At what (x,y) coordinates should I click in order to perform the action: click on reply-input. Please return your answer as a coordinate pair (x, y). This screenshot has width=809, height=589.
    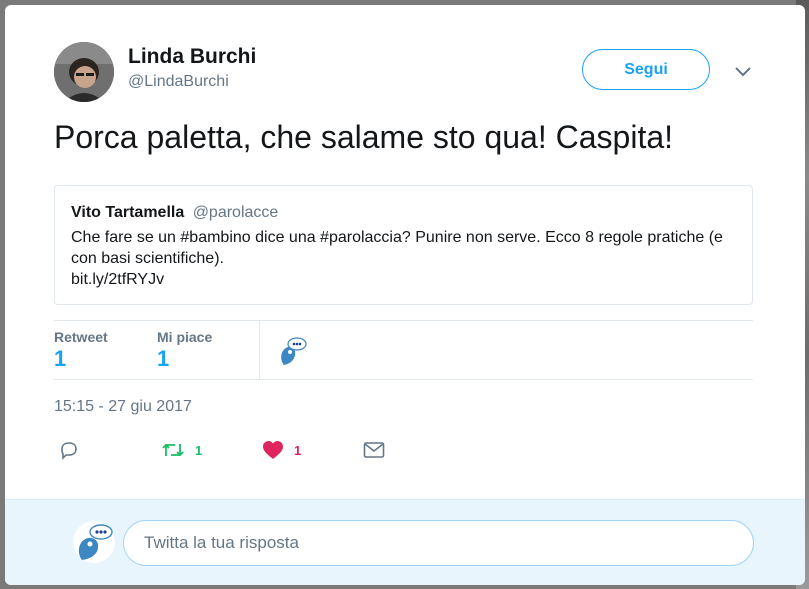
    Looking at the image, I should click on (438, 543).